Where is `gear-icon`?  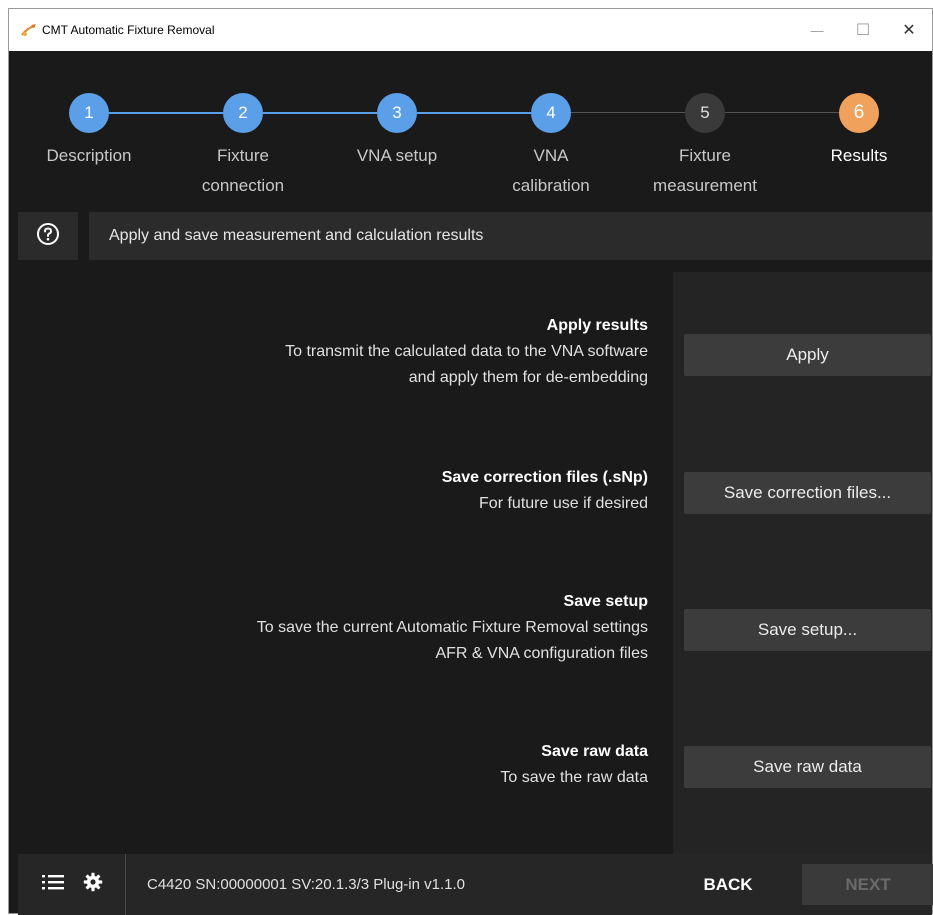 gear-icon is located at coordinates (93, 884).